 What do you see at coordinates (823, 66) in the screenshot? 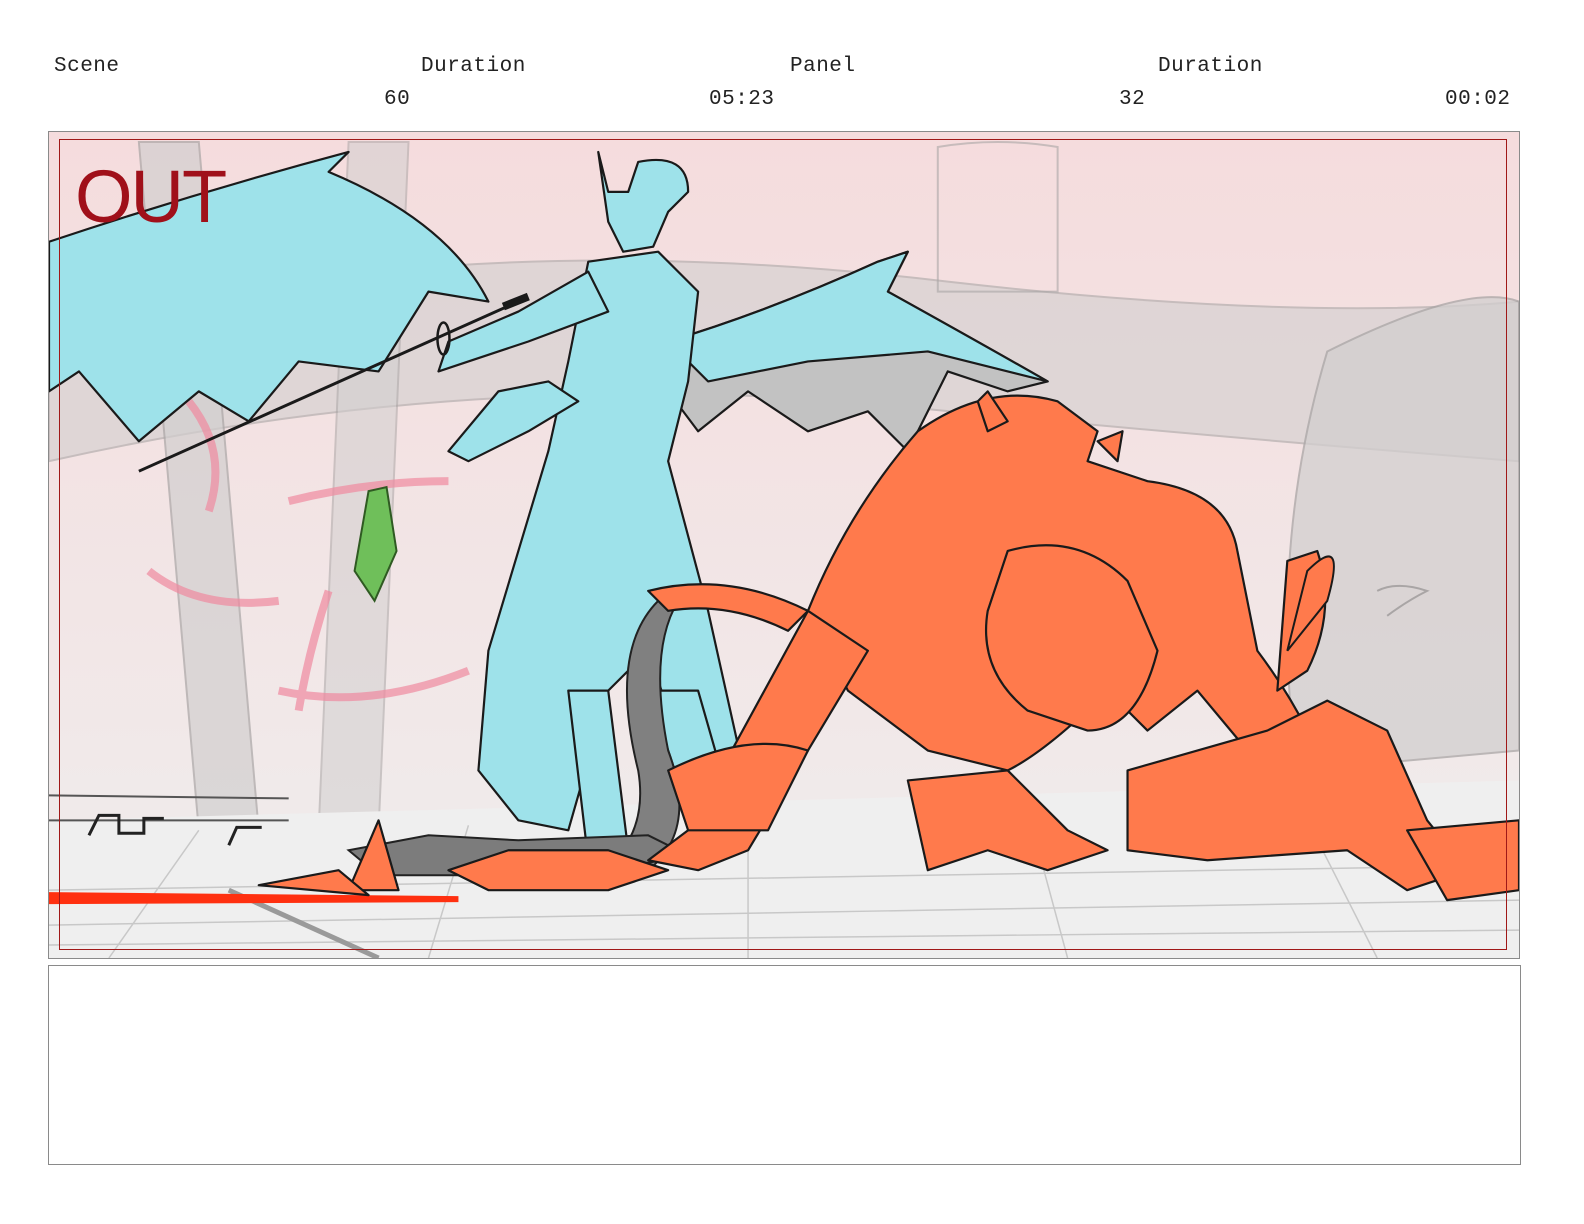
I see `panel-label: Panel` at bounding box center [823, 66].